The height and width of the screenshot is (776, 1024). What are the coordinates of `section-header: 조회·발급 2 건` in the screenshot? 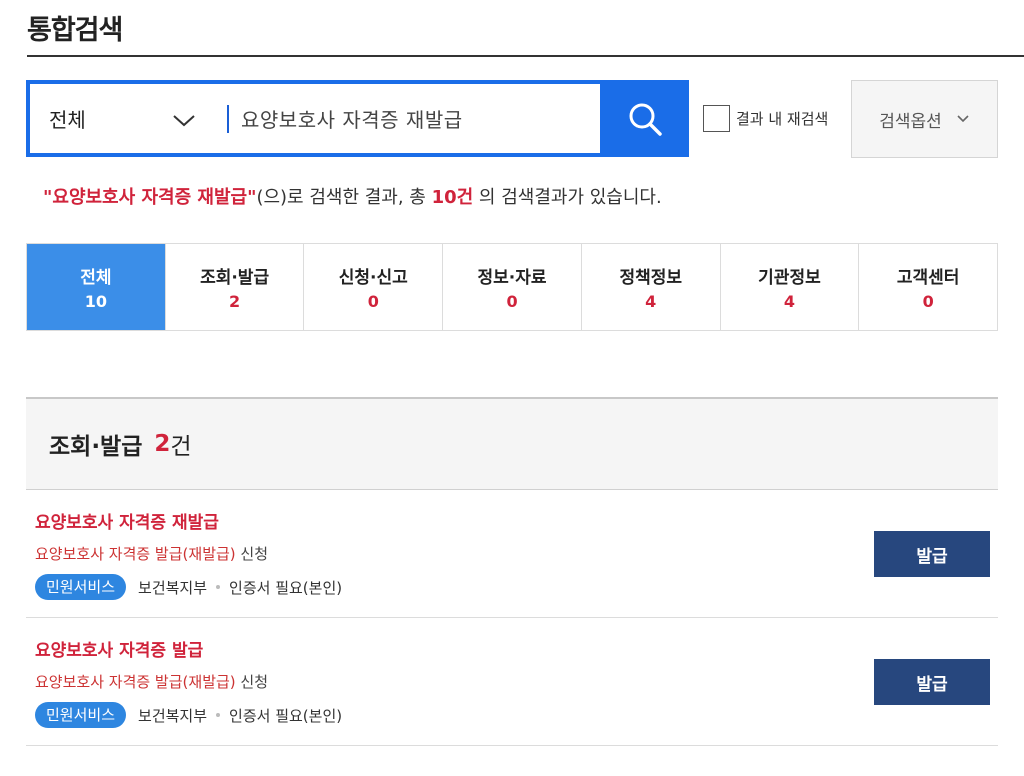 It's located at (512, 443).